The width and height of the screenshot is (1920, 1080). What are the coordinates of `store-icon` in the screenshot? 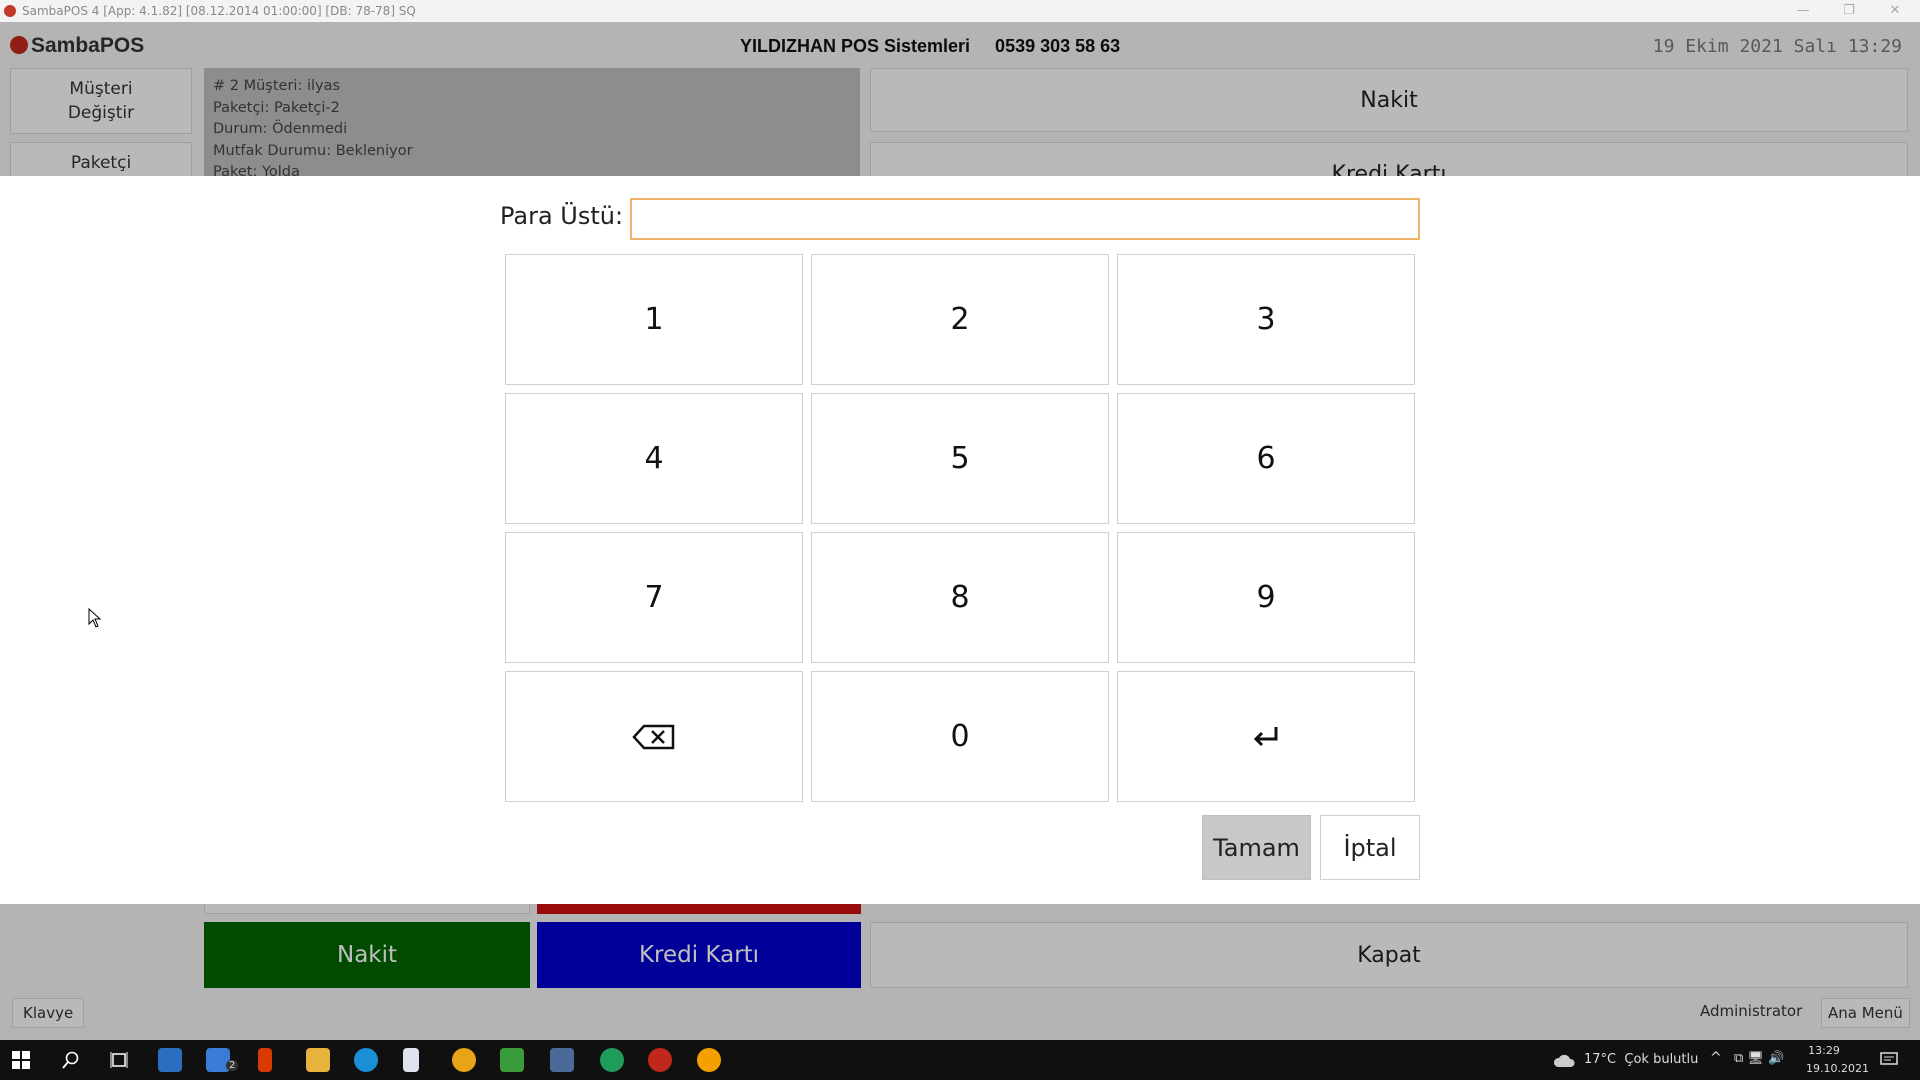 It's located at (170, 1060).